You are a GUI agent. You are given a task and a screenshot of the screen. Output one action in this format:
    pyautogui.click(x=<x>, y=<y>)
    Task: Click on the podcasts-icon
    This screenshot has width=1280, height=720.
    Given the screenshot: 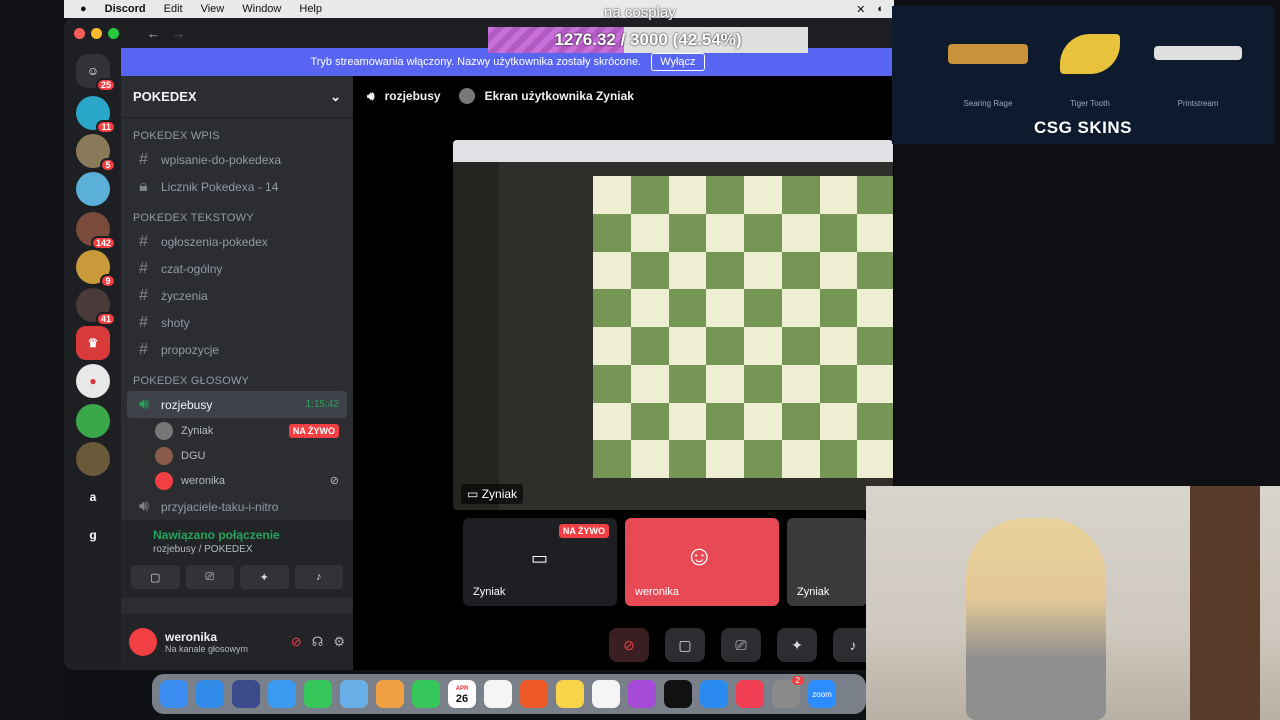 What is the action you would take?
    pyautogui.click(x=642, y=694)
    